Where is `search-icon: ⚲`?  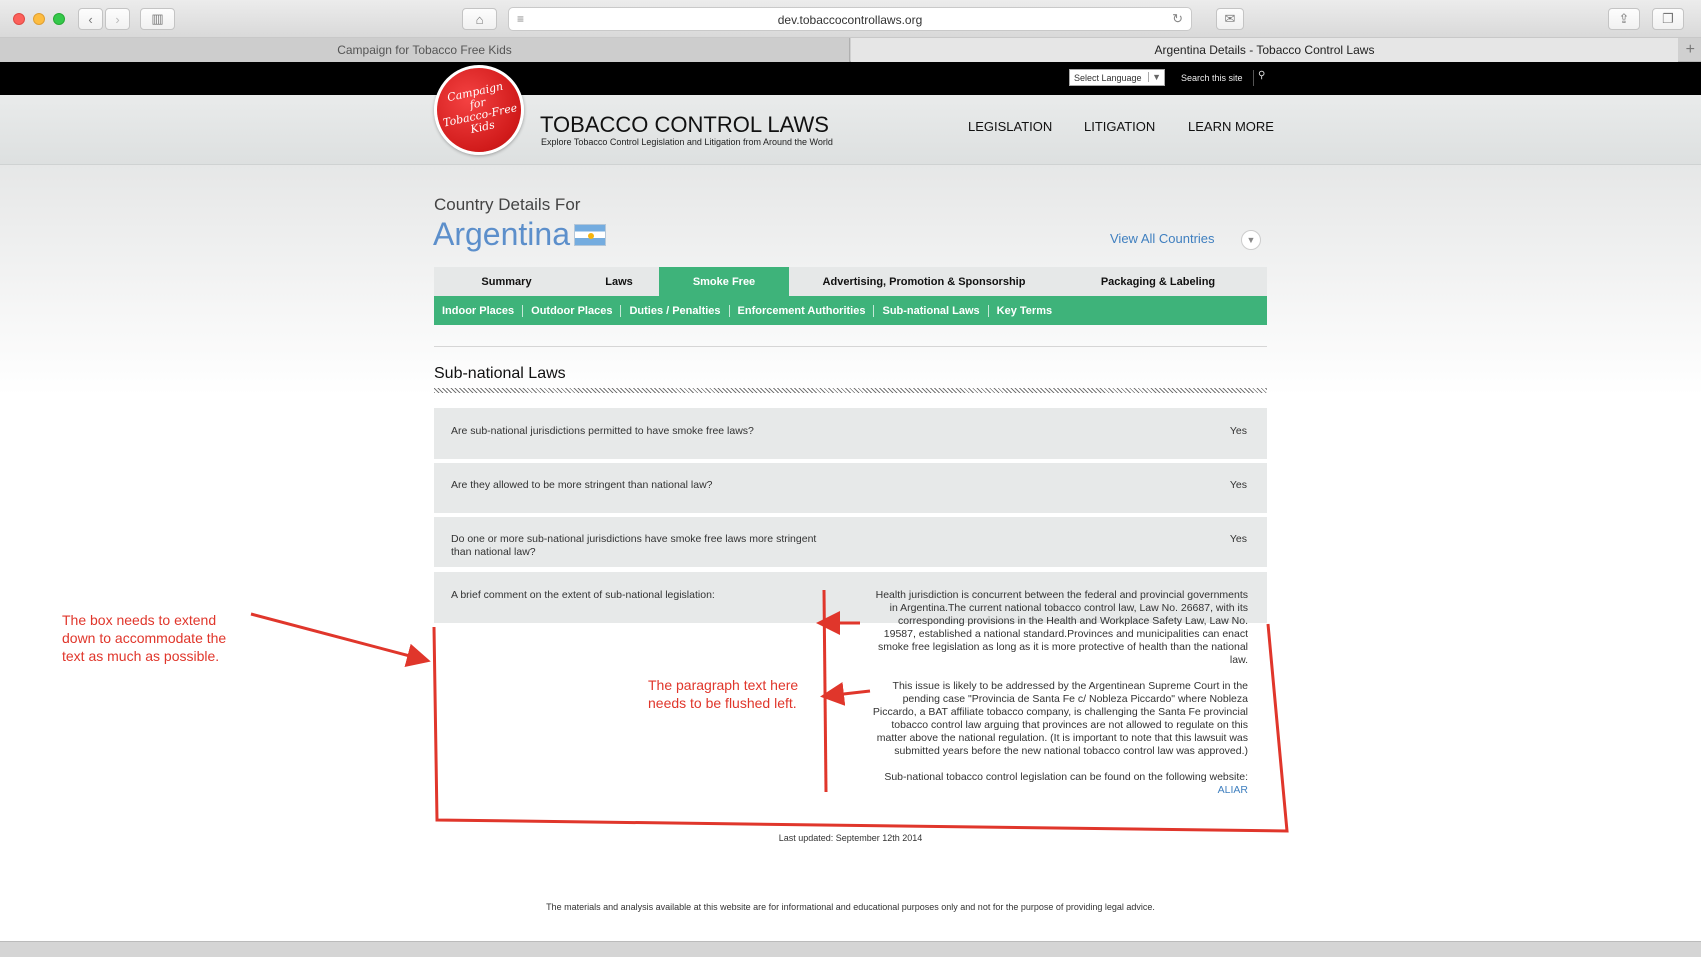
search-icon: ⚲ is located at coordinates (1261, 75).